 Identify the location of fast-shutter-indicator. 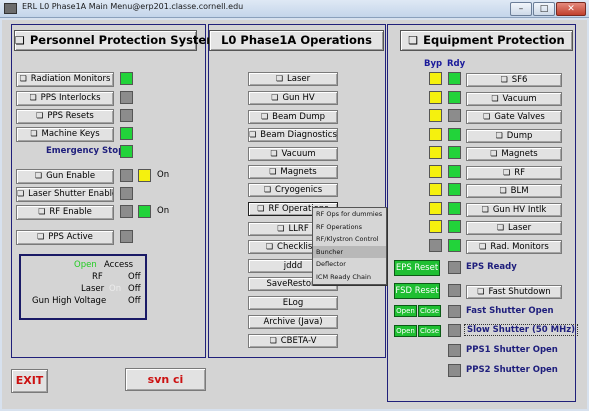
(454, 311).